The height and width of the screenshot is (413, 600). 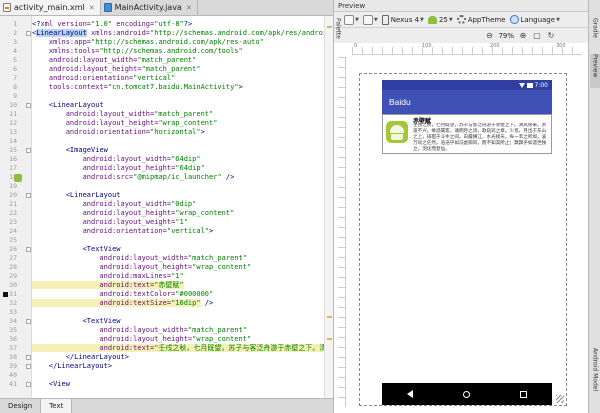 I want to click on chevron-down-icon: ▼, so click(x=422, y=19).